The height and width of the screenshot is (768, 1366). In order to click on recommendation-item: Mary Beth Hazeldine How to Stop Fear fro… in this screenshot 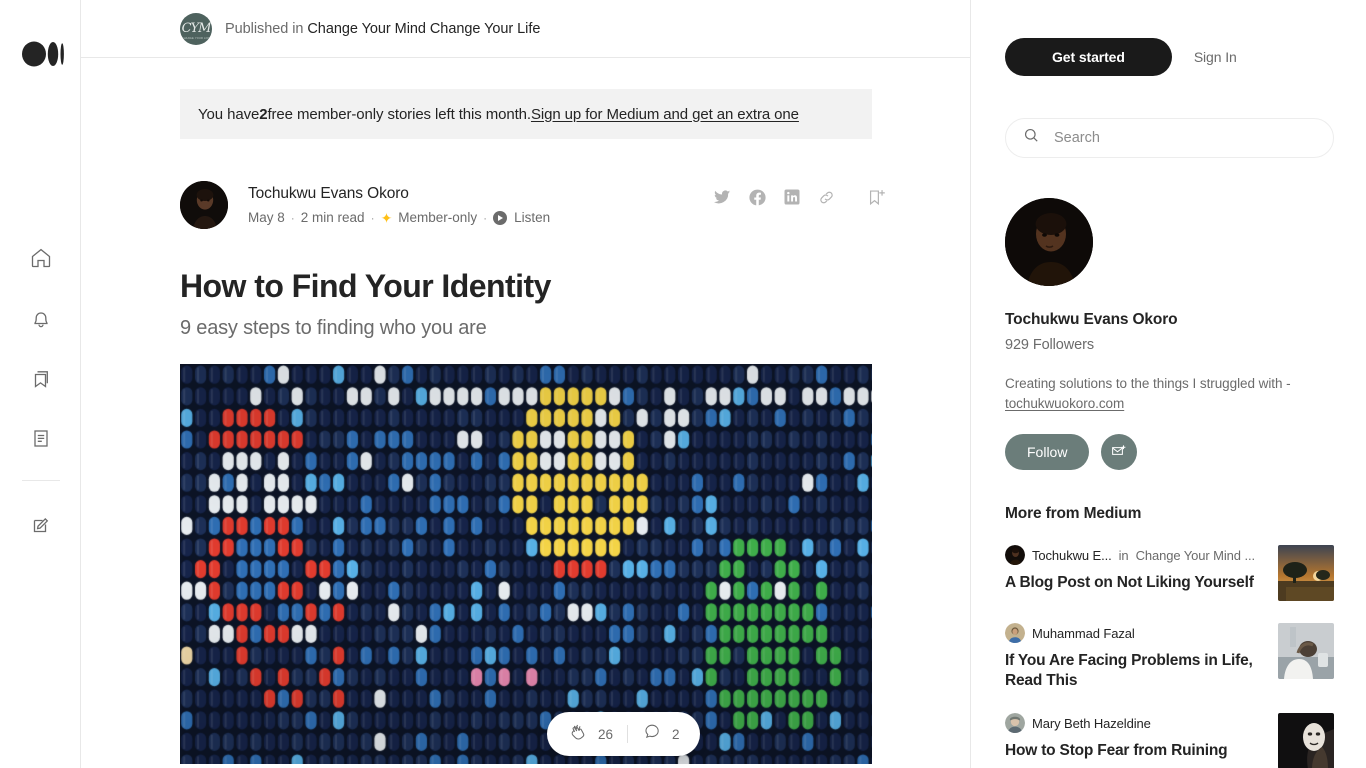, I will do `click(1169, 740)`.